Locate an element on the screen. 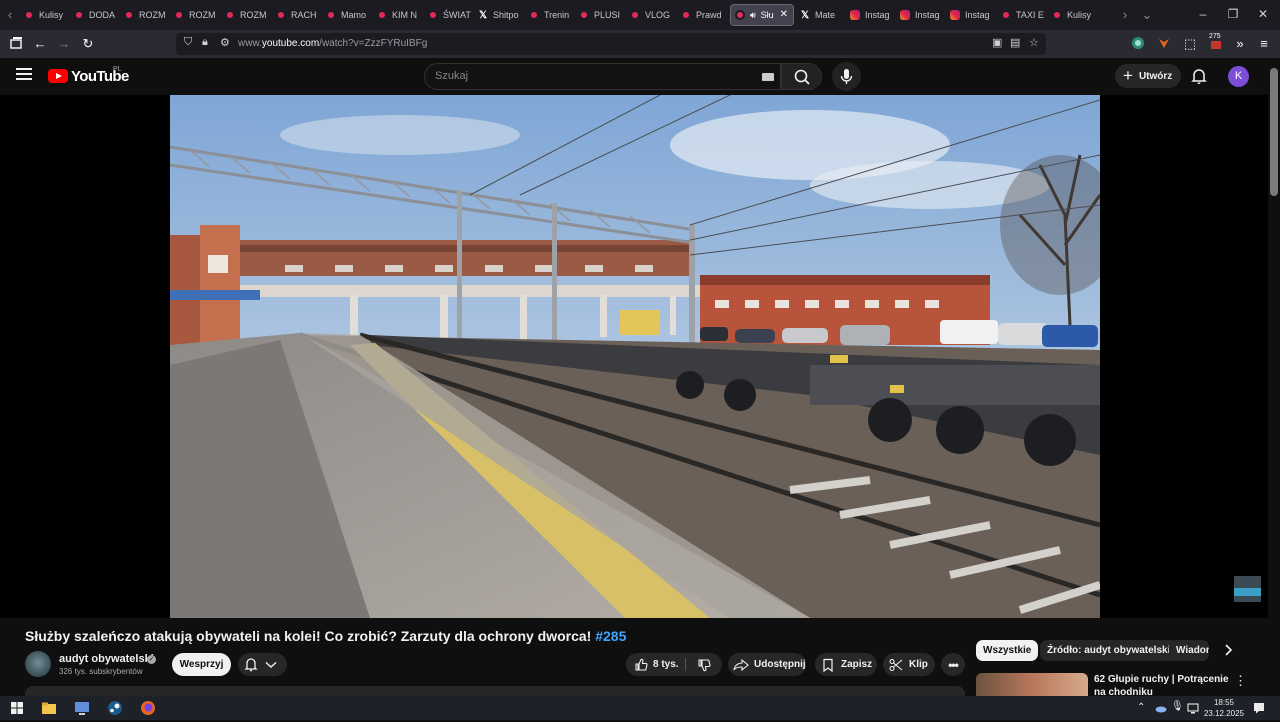 This screenshot has height=722, width=1280. search-box is located at coordinates (602, 76).